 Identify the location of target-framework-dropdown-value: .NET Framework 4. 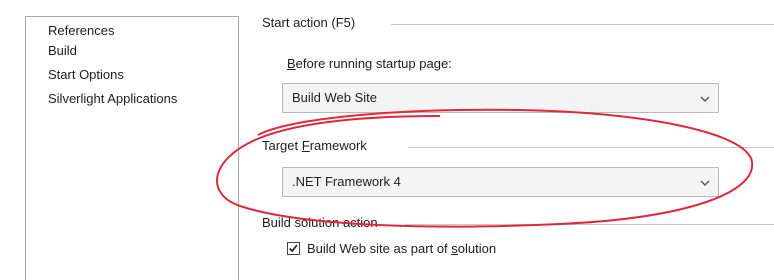
(346, 181).